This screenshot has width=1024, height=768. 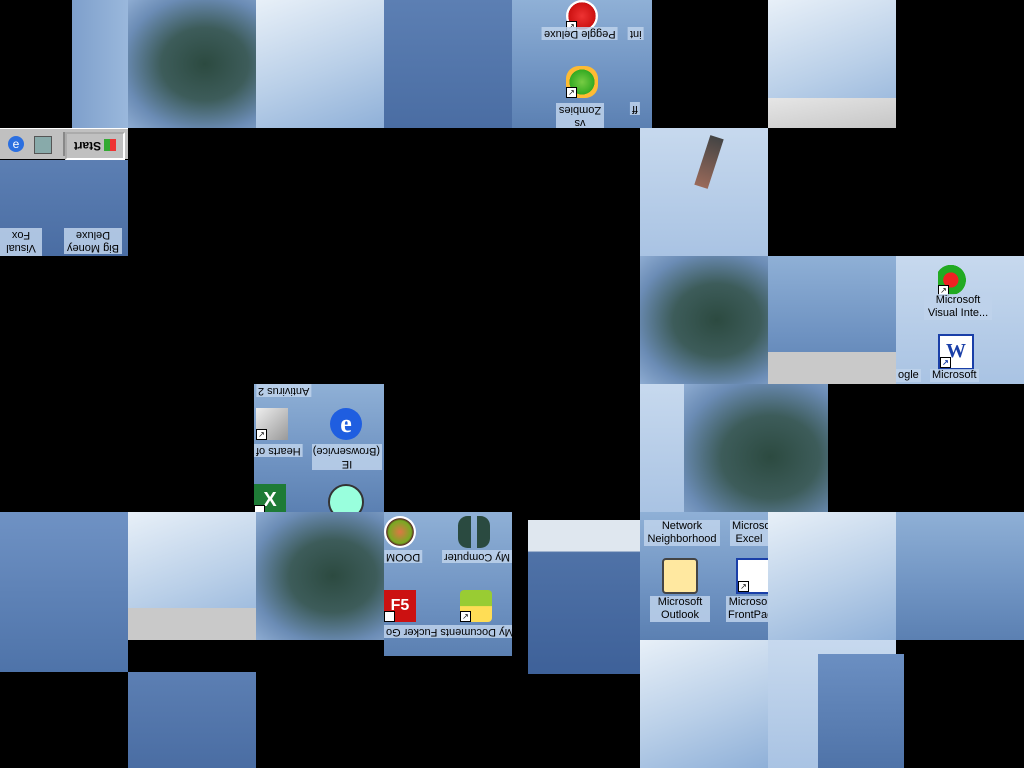 I want to click on excel-icon: X ↗, so click(x=270, y=498).